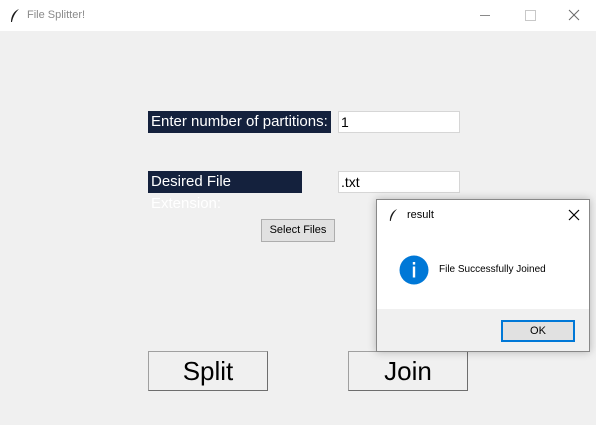 This screenshot has width=596, height=425. I want to click on close-button, so click(573, 15).